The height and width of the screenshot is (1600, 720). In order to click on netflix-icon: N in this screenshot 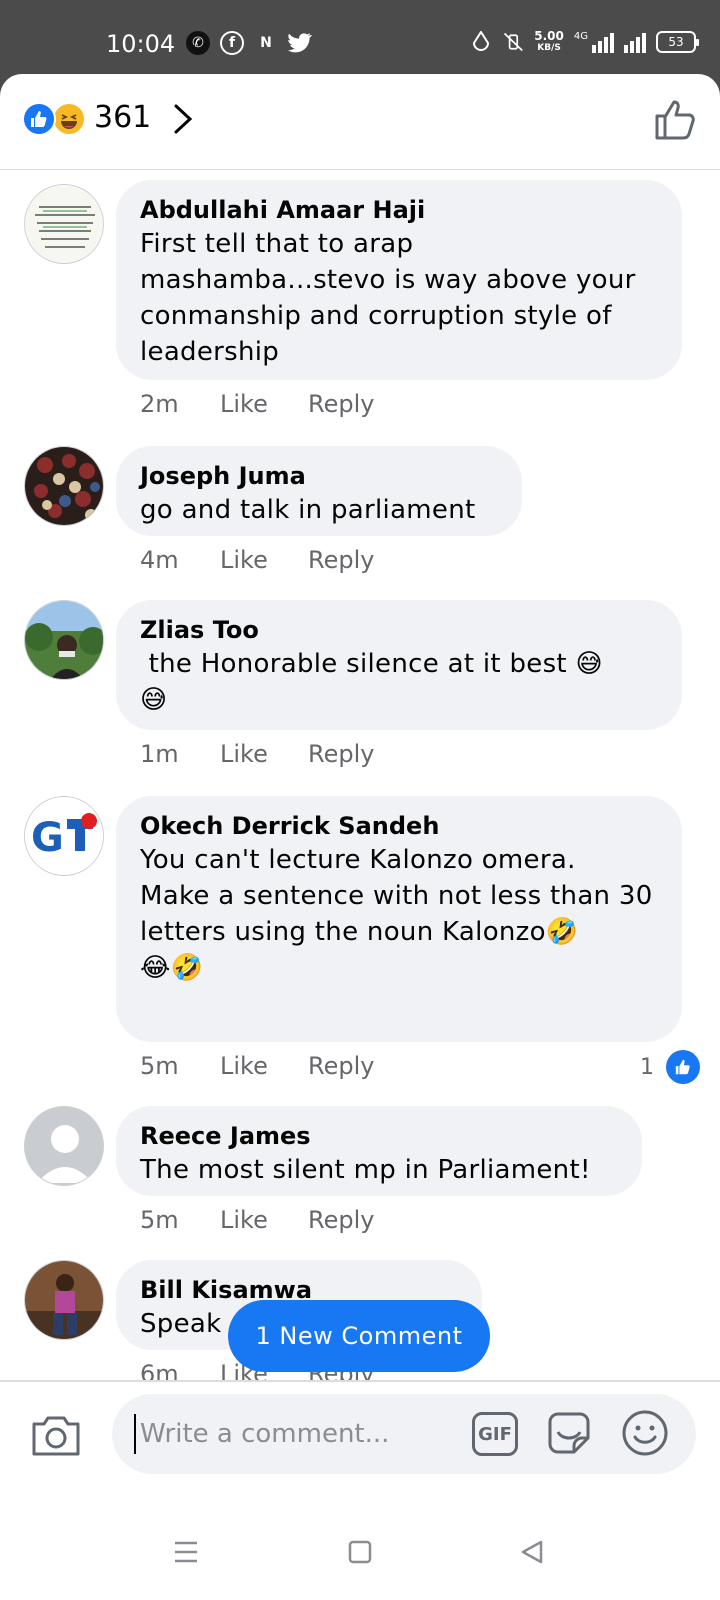, I will do `click(266, 43)`.